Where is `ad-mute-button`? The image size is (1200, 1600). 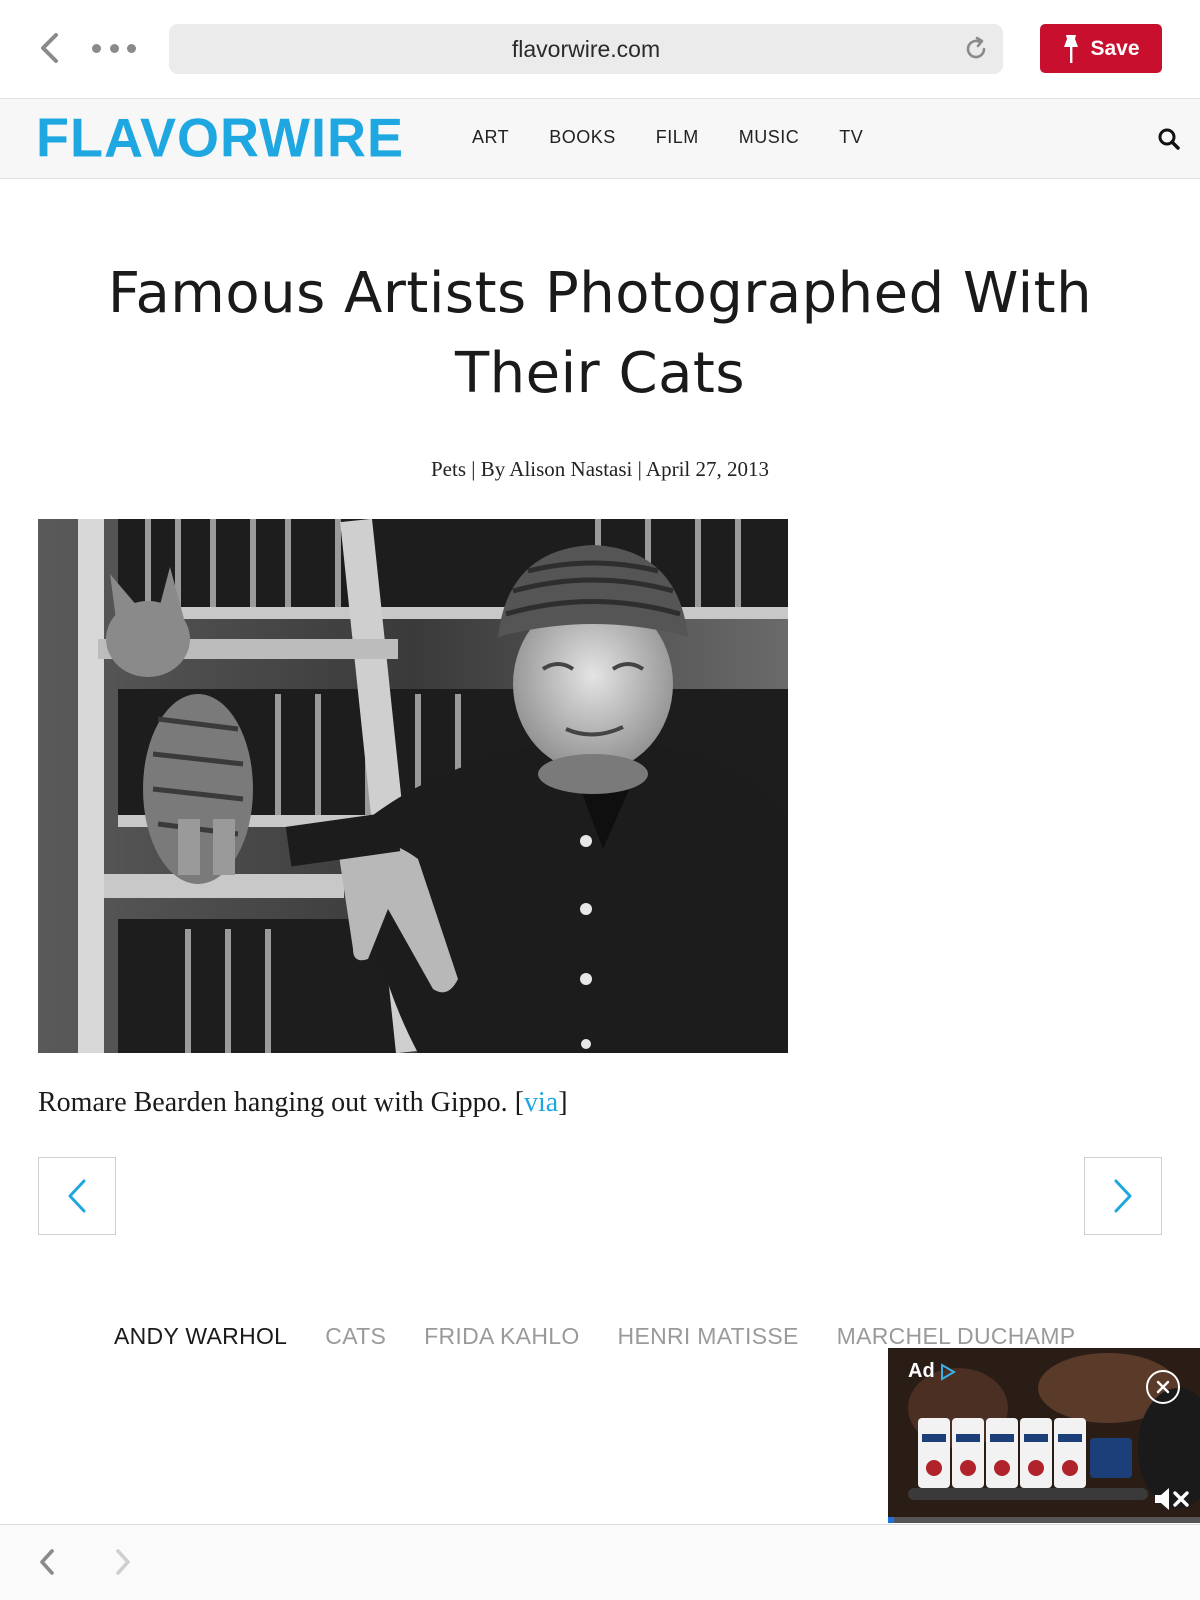
ad-mute-button is located at coordinates (1172, 1499).